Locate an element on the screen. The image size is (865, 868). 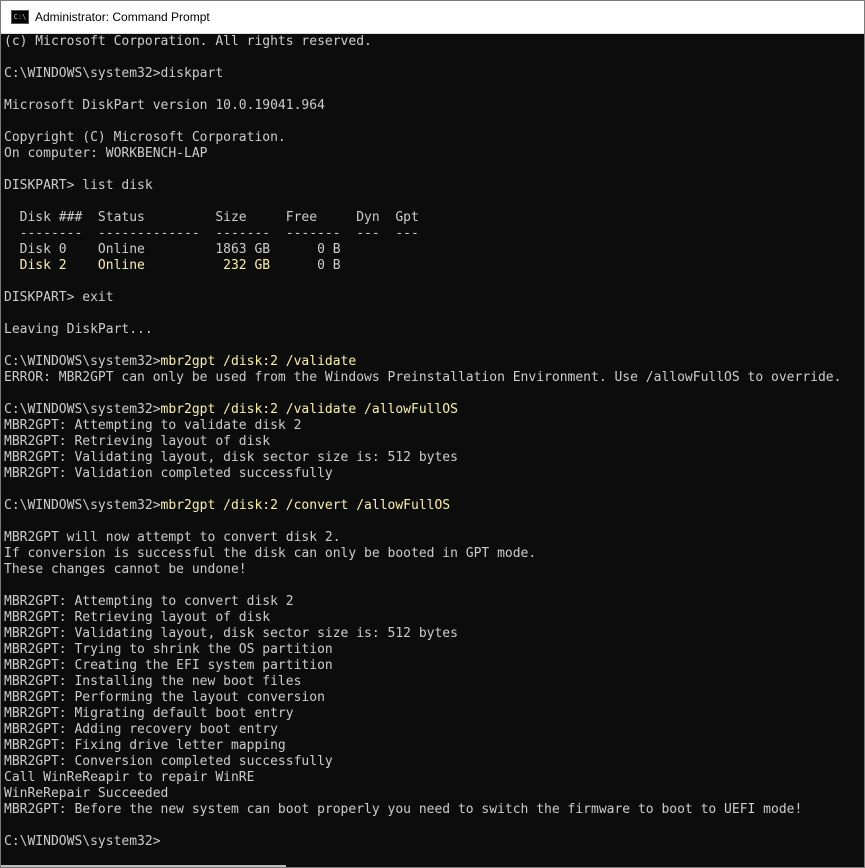
title-bar: C:\ Administrator: Command Prompt is located at coordinates (432, 17).